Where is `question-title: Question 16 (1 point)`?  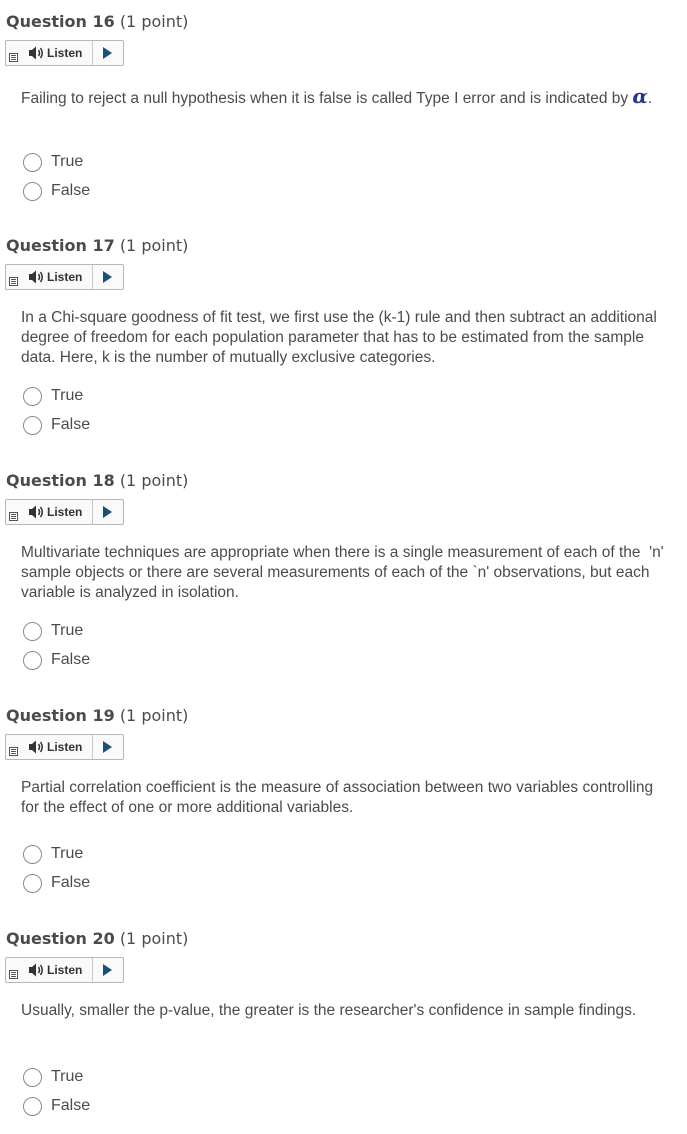
question-title: Question 16 (1 point) is located at coordinates (97, 21).